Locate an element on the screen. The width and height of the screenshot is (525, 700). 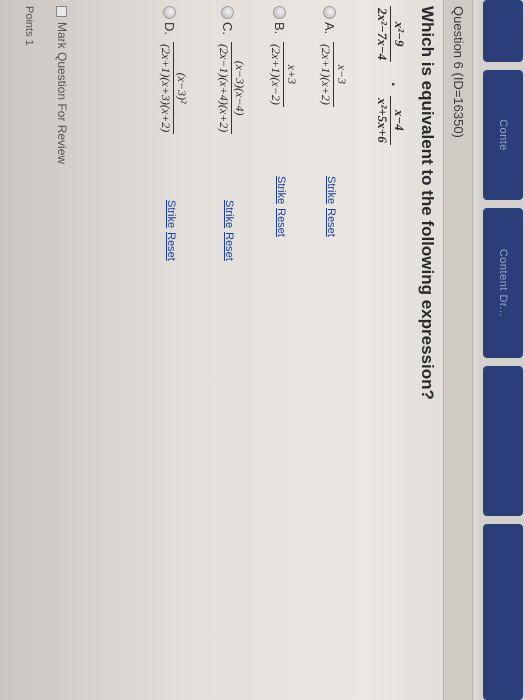
reset-link-c: Reset is located at coordinates (229, 246).